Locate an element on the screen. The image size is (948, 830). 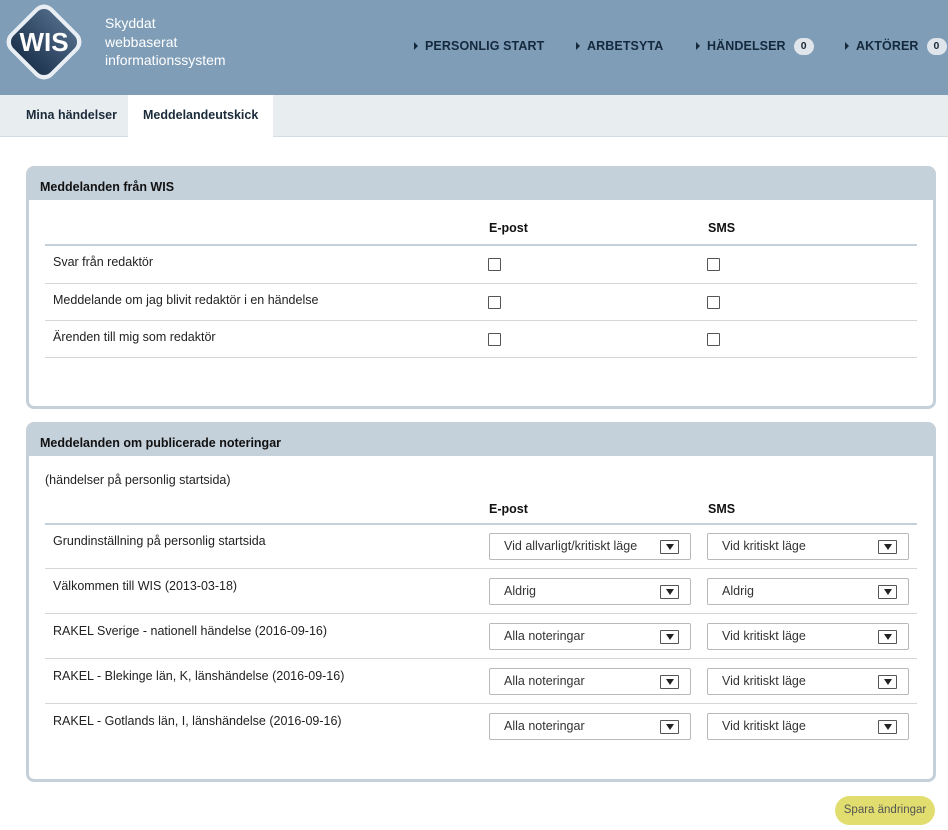
tab-meddelandeutskick: Meddelandeutskick is located at coordinates (201, 116).